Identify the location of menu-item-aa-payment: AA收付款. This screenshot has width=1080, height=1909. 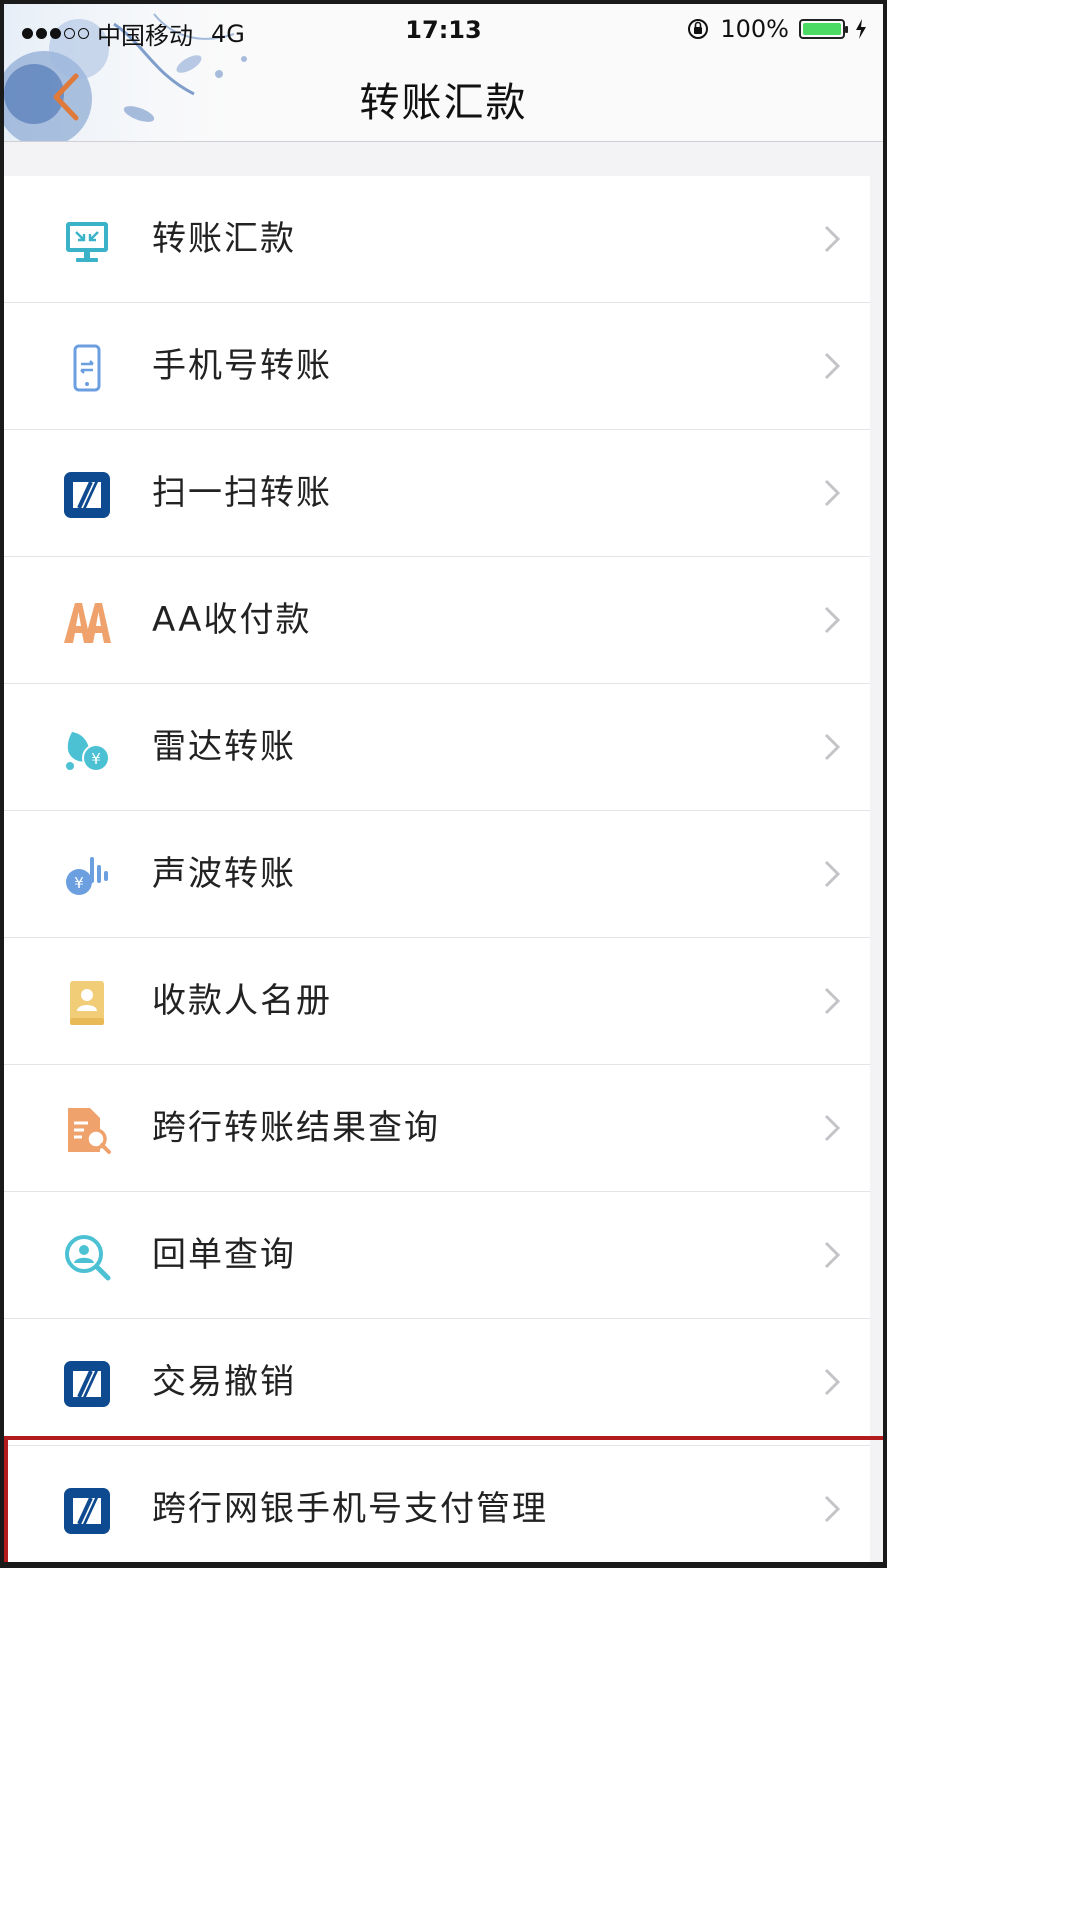
(437, 620).